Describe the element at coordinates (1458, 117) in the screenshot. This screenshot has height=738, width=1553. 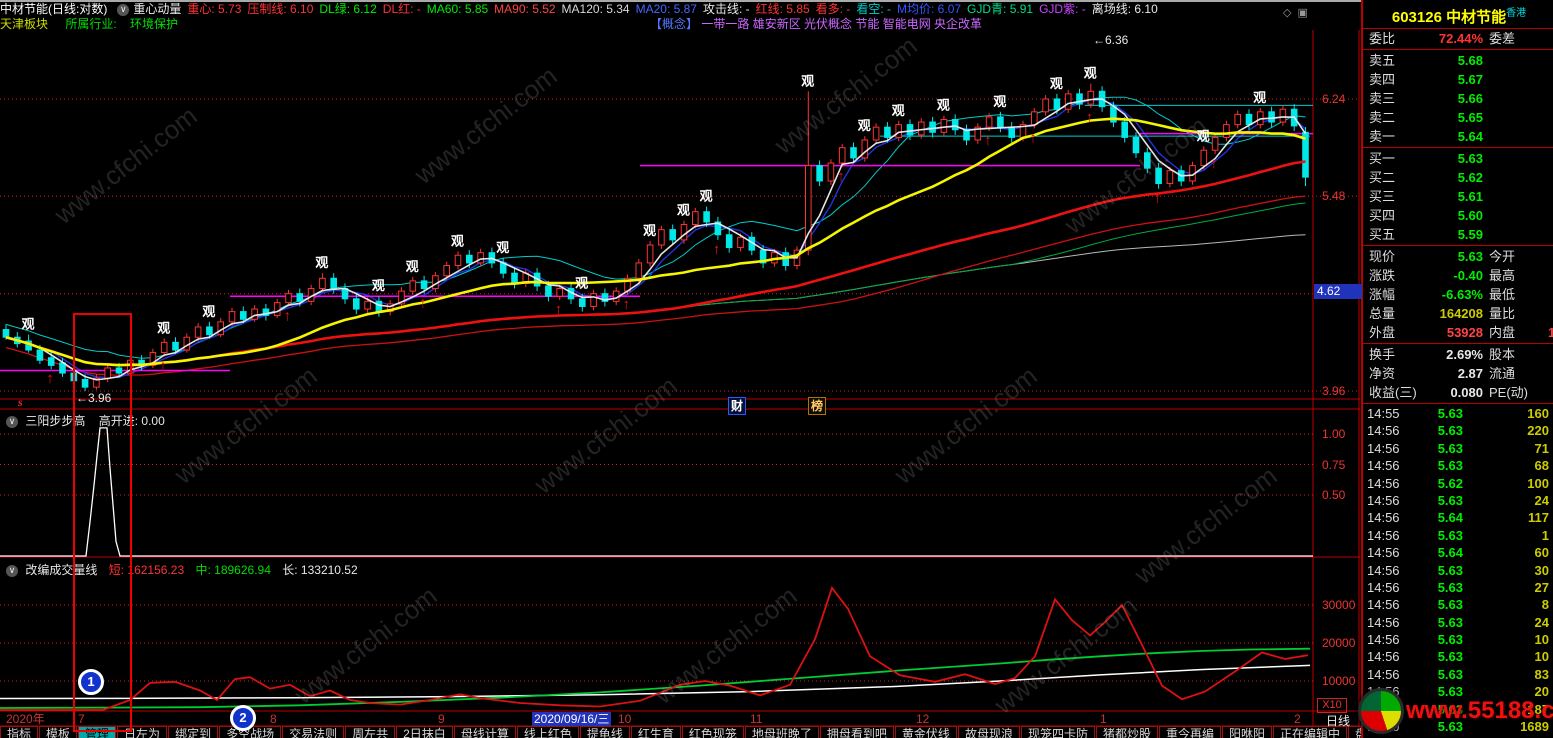
I see `quote-row: 卖二 5.65` at that location.